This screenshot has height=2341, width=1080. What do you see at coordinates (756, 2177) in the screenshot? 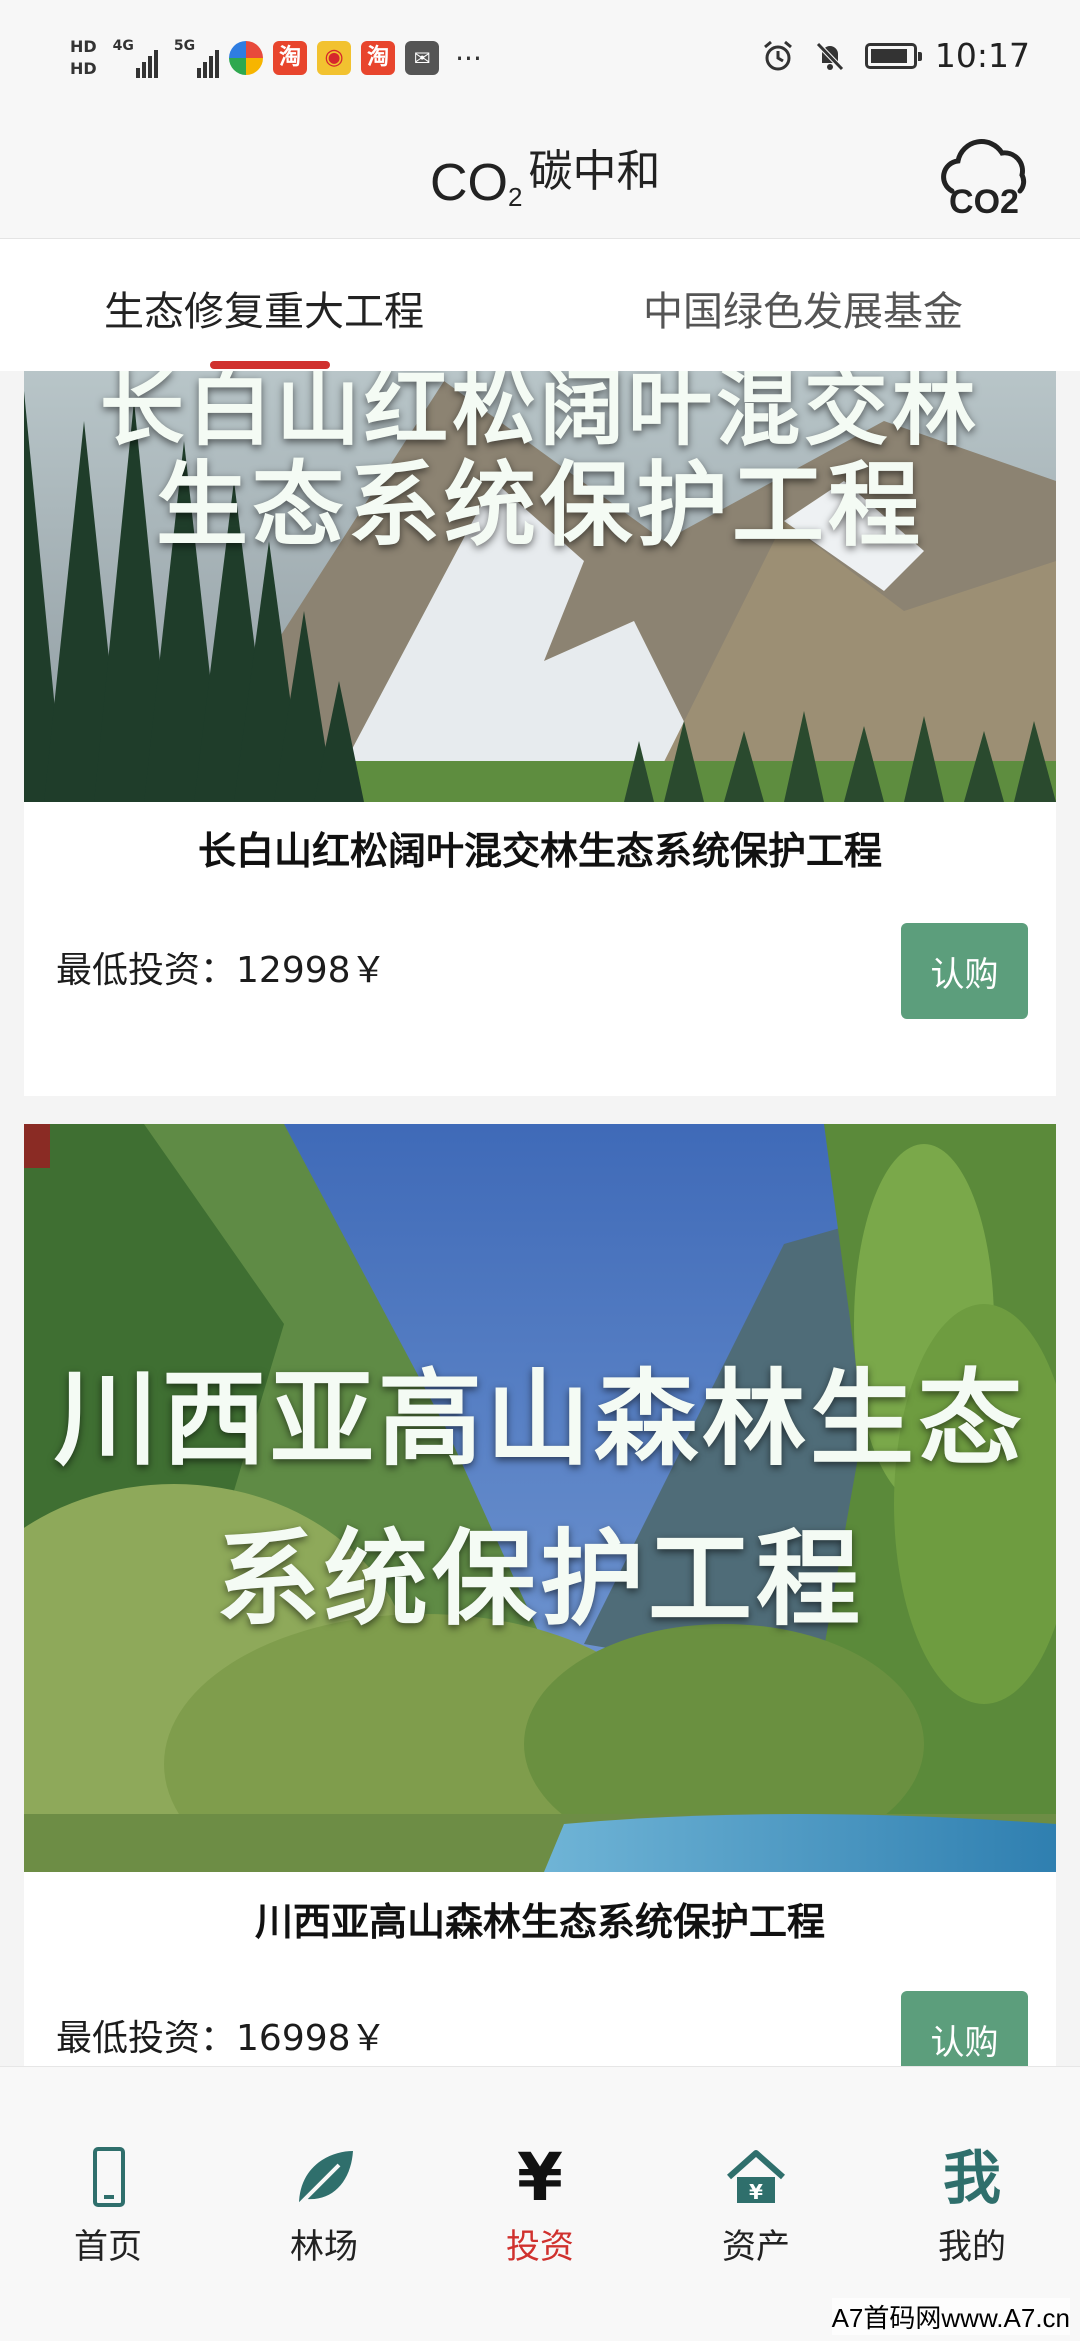
I see `house-yen-icon: ¥` at bounding box center [756, 2177].